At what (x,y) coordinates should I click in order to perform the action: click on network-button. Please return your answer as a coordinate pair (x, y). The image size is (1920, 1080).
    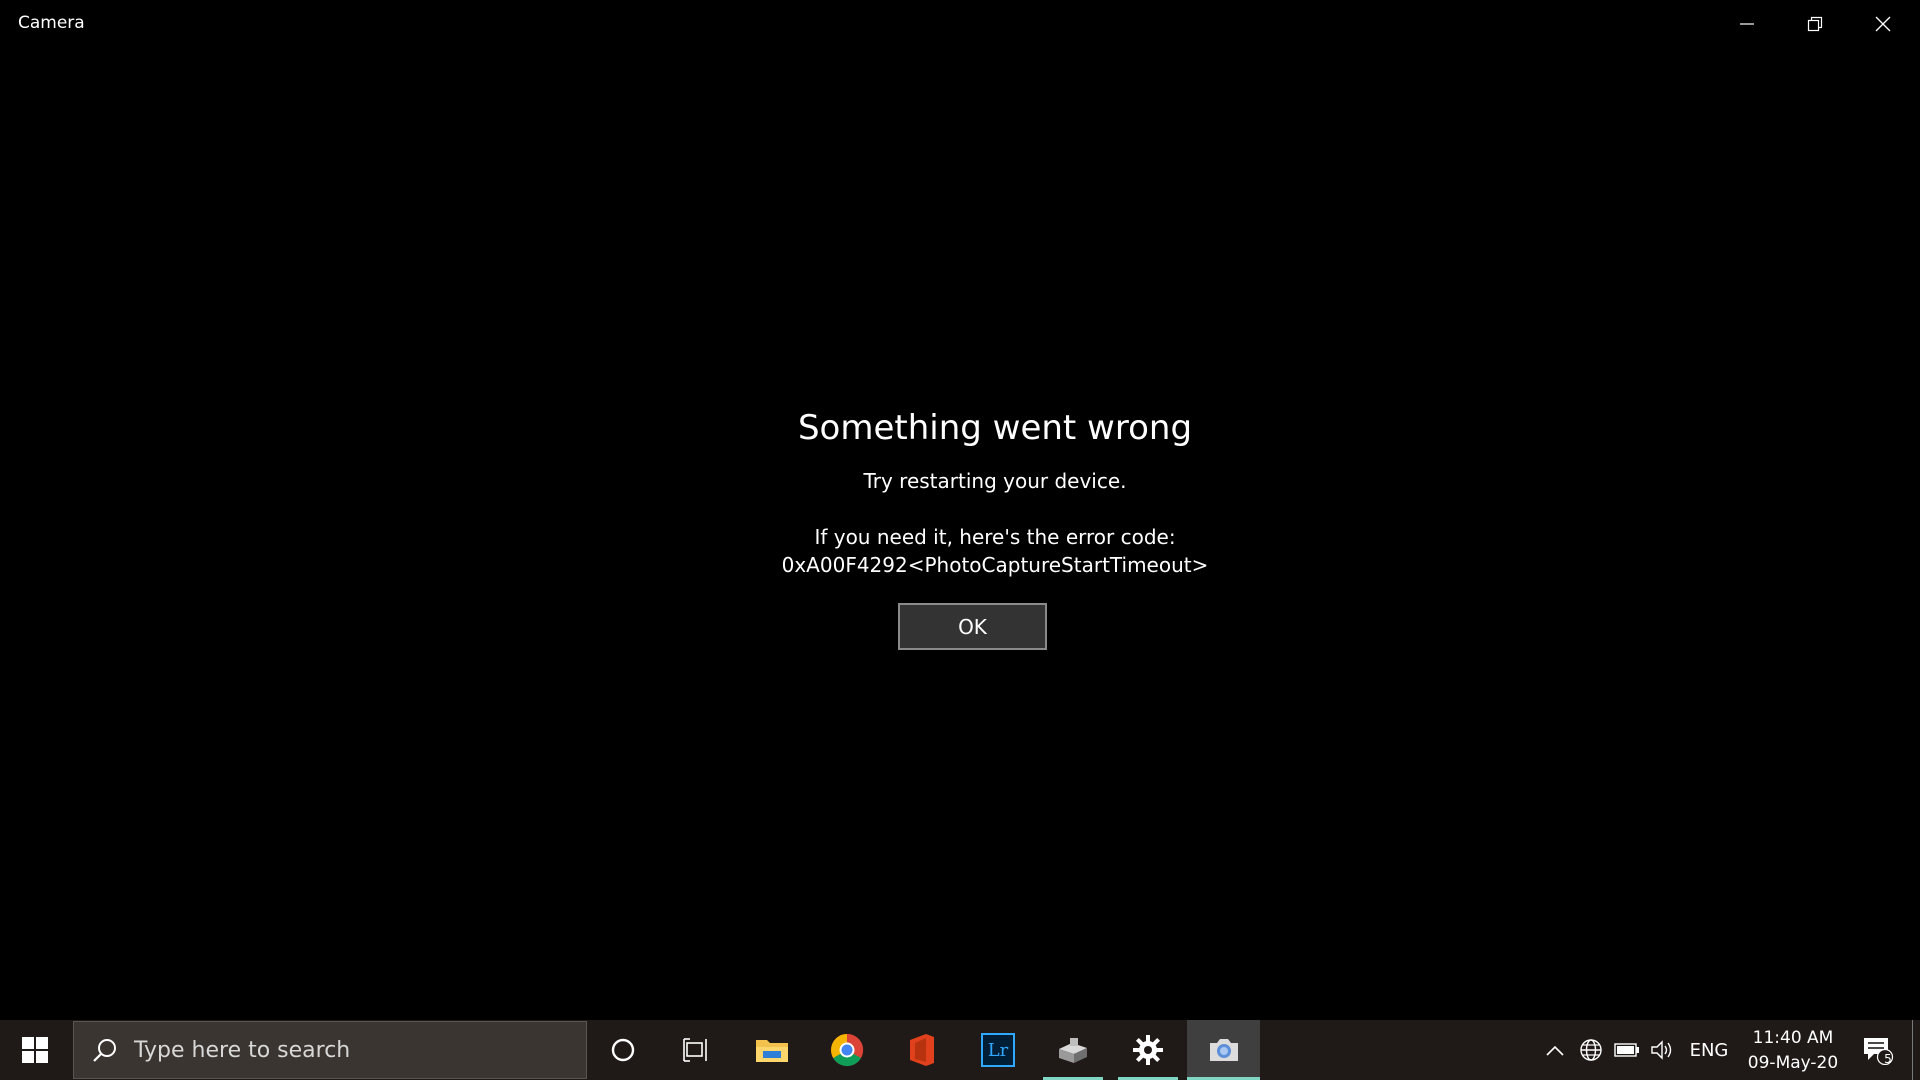
    Looking at the image, I should click on (1591, 1050).